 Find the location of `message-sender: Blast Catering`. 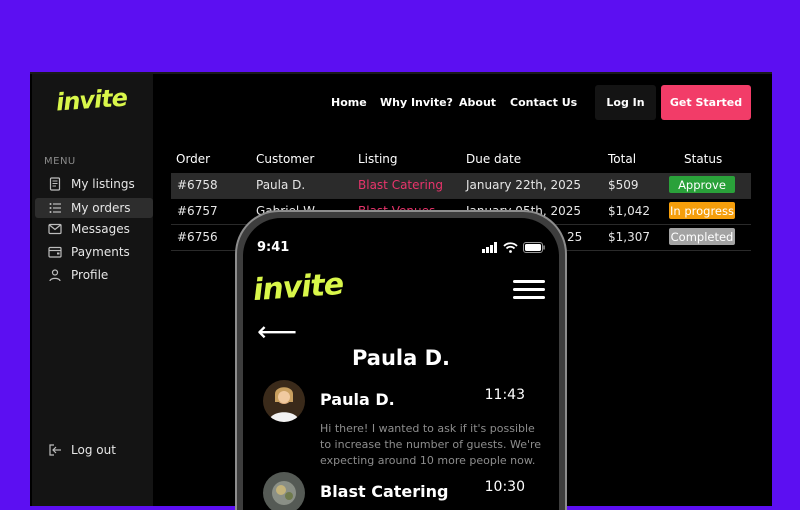

message-sender: Blast Catering is located at coordinates (384, 491).